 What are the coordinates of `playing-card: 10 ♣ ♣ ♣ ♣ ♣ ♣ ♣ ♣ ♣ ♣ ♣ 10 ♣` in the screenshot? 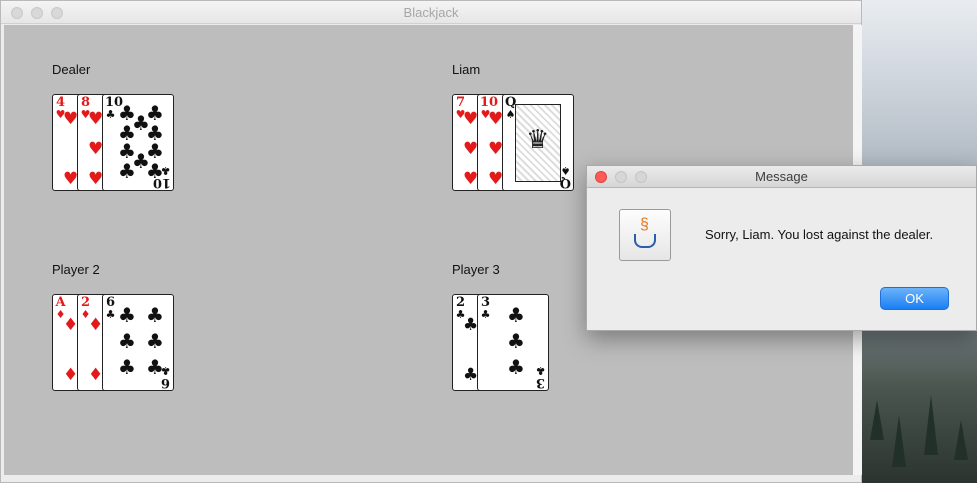 It's located at (138, 142).